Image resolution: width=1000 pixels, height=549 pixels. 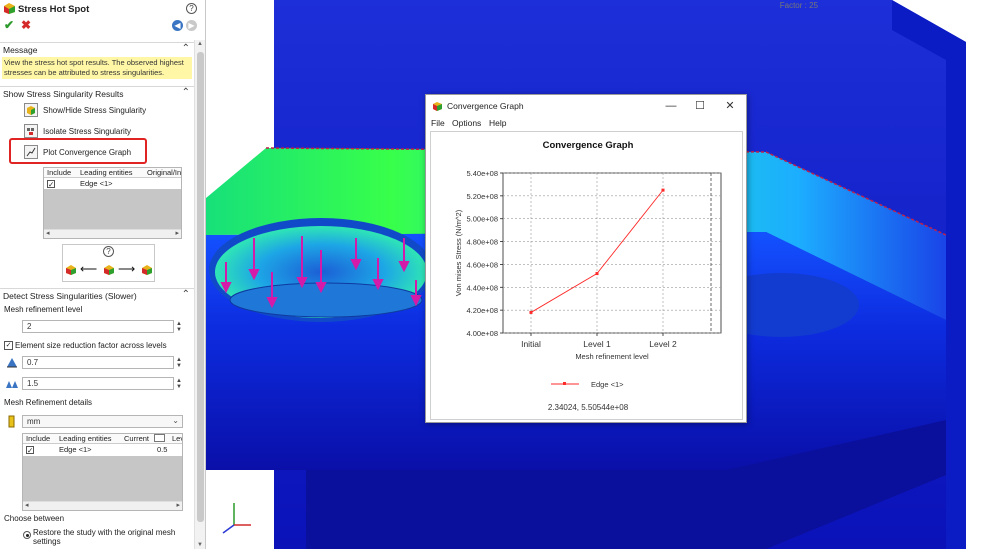 What do you see at coordinates (102, 18) in the screenshot?
I see `property-manager-header: Stress Hot Spot ? ✔ ✖ ◀ ▶` at bounding box center [102, 18].